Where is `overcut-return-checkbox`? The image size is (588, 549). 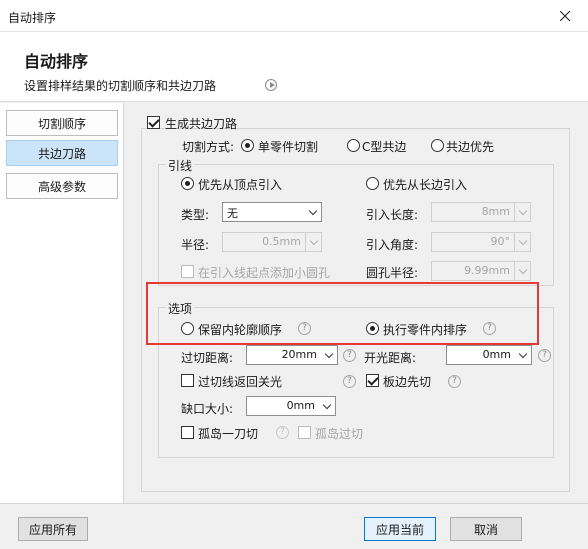
overcut-return-checkbox is located at coordinates (187, 380).